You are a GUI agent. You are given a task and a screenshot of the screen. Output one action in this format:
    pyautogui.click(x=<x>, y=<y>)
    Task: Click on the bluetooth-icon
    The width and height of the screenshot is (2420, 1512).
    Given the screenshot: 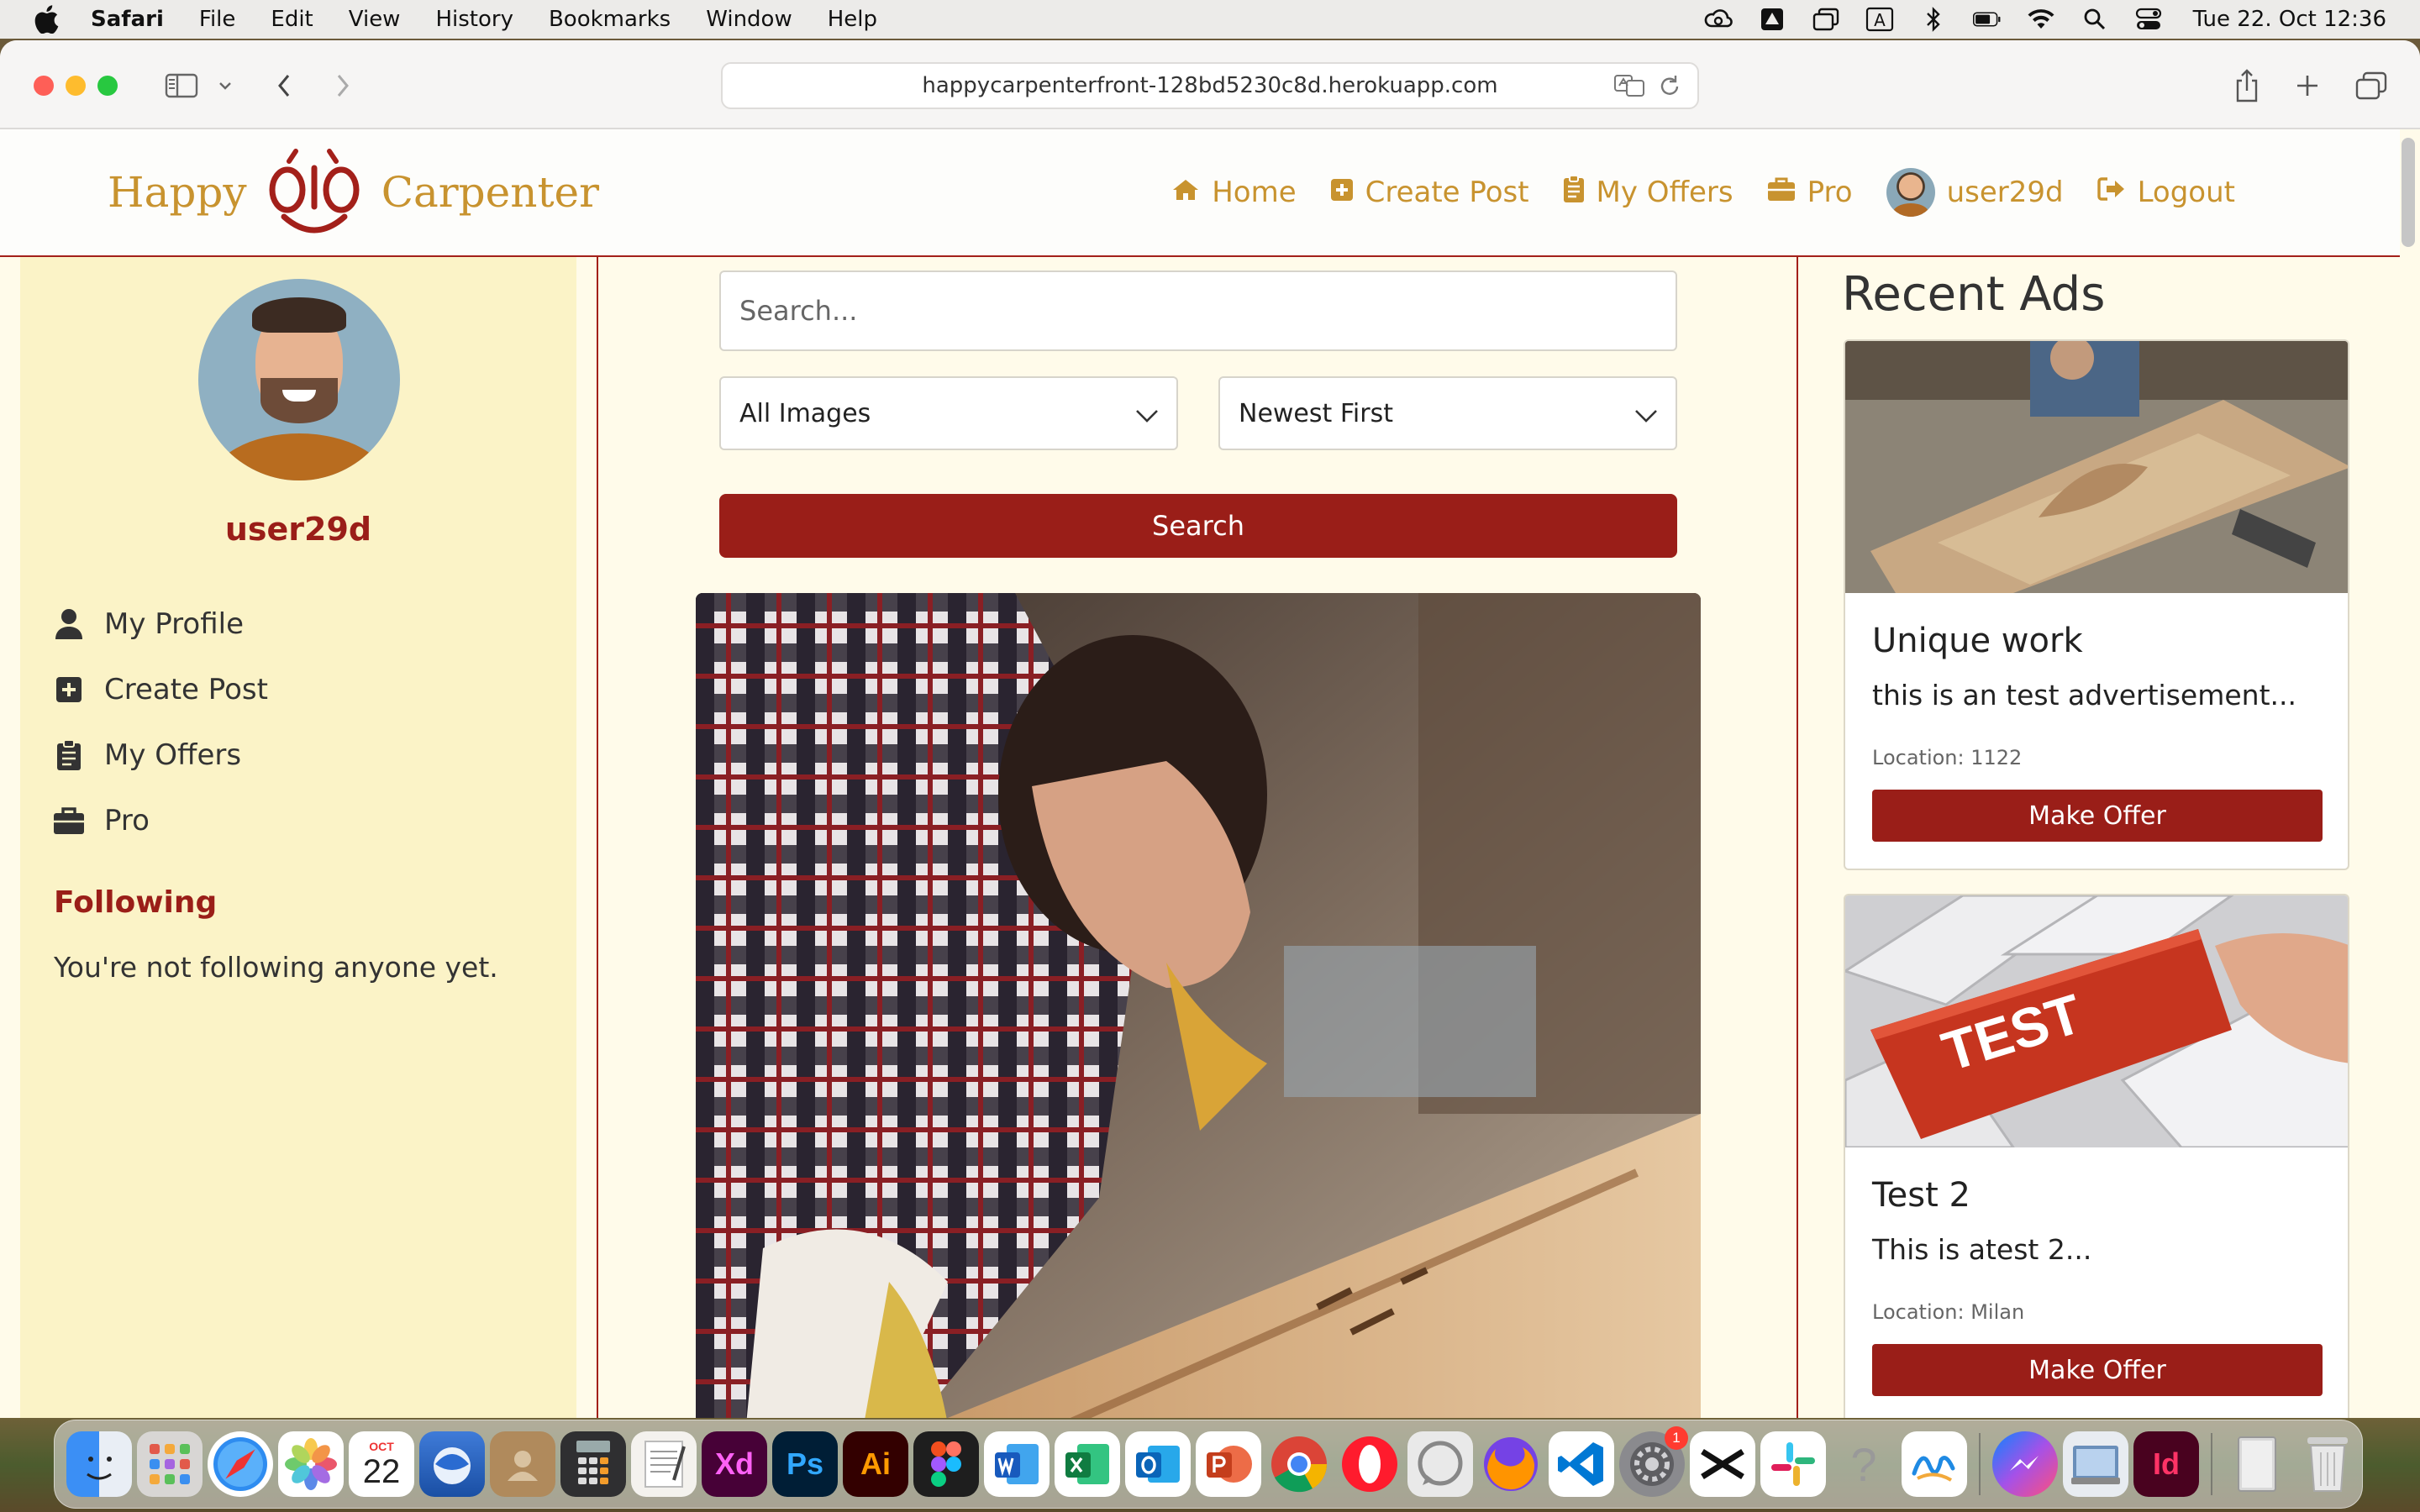 What is the action you would take?
    pyautogui.click(x=1933, y=19)
    